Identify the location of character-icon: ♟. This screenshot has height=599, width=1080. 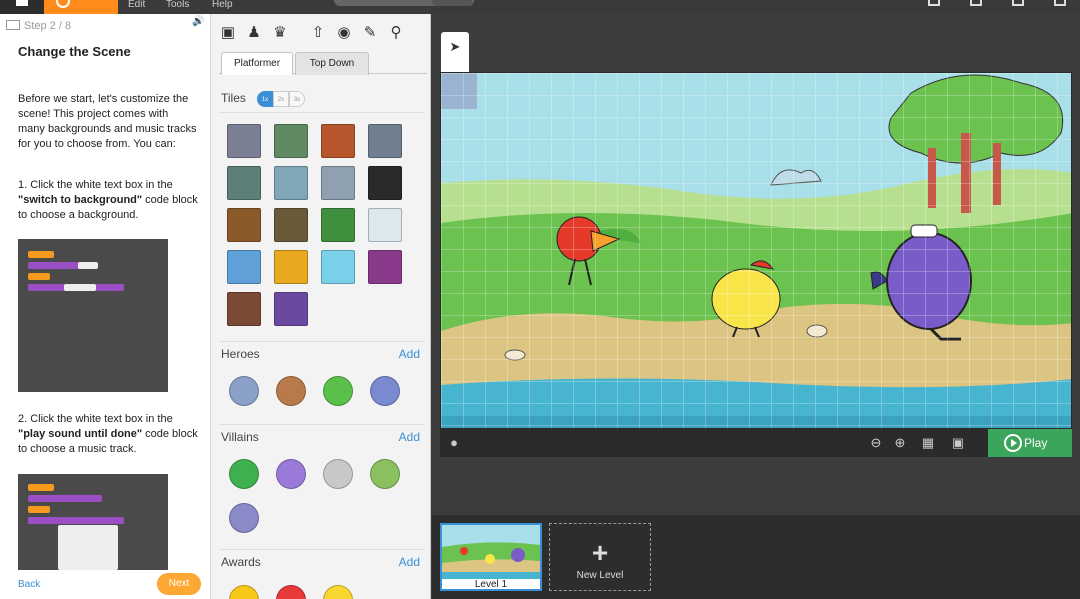
(254, 33).